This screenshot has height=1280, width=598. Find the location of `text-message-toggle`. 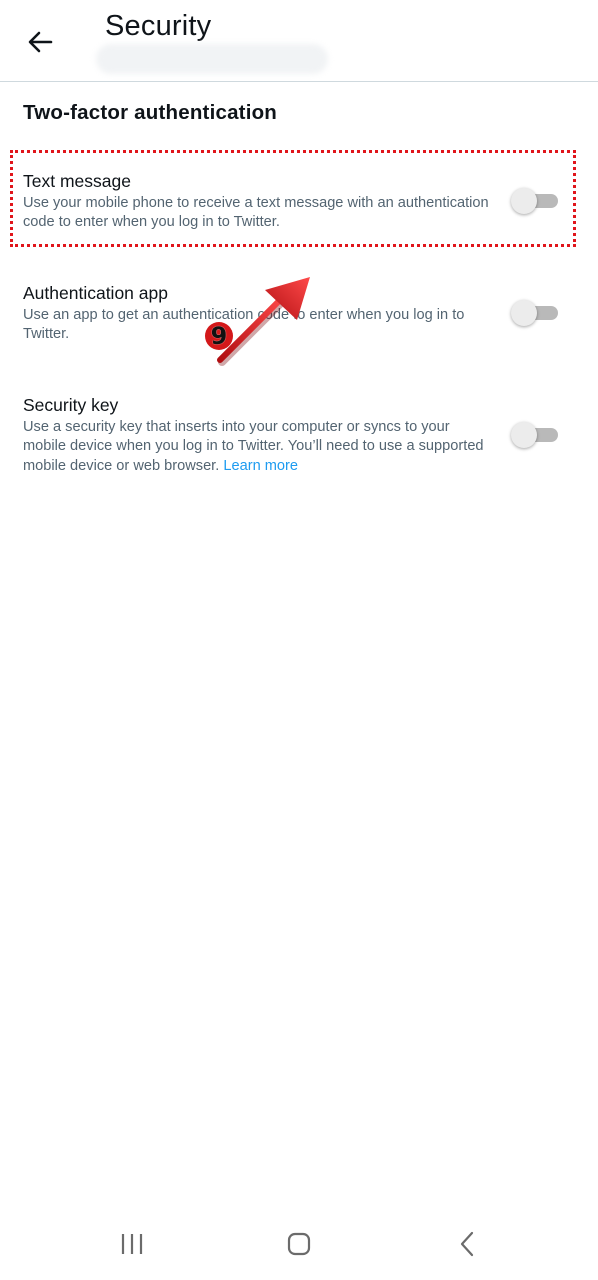

text-message-toggle is located at coordinates (535, 201).